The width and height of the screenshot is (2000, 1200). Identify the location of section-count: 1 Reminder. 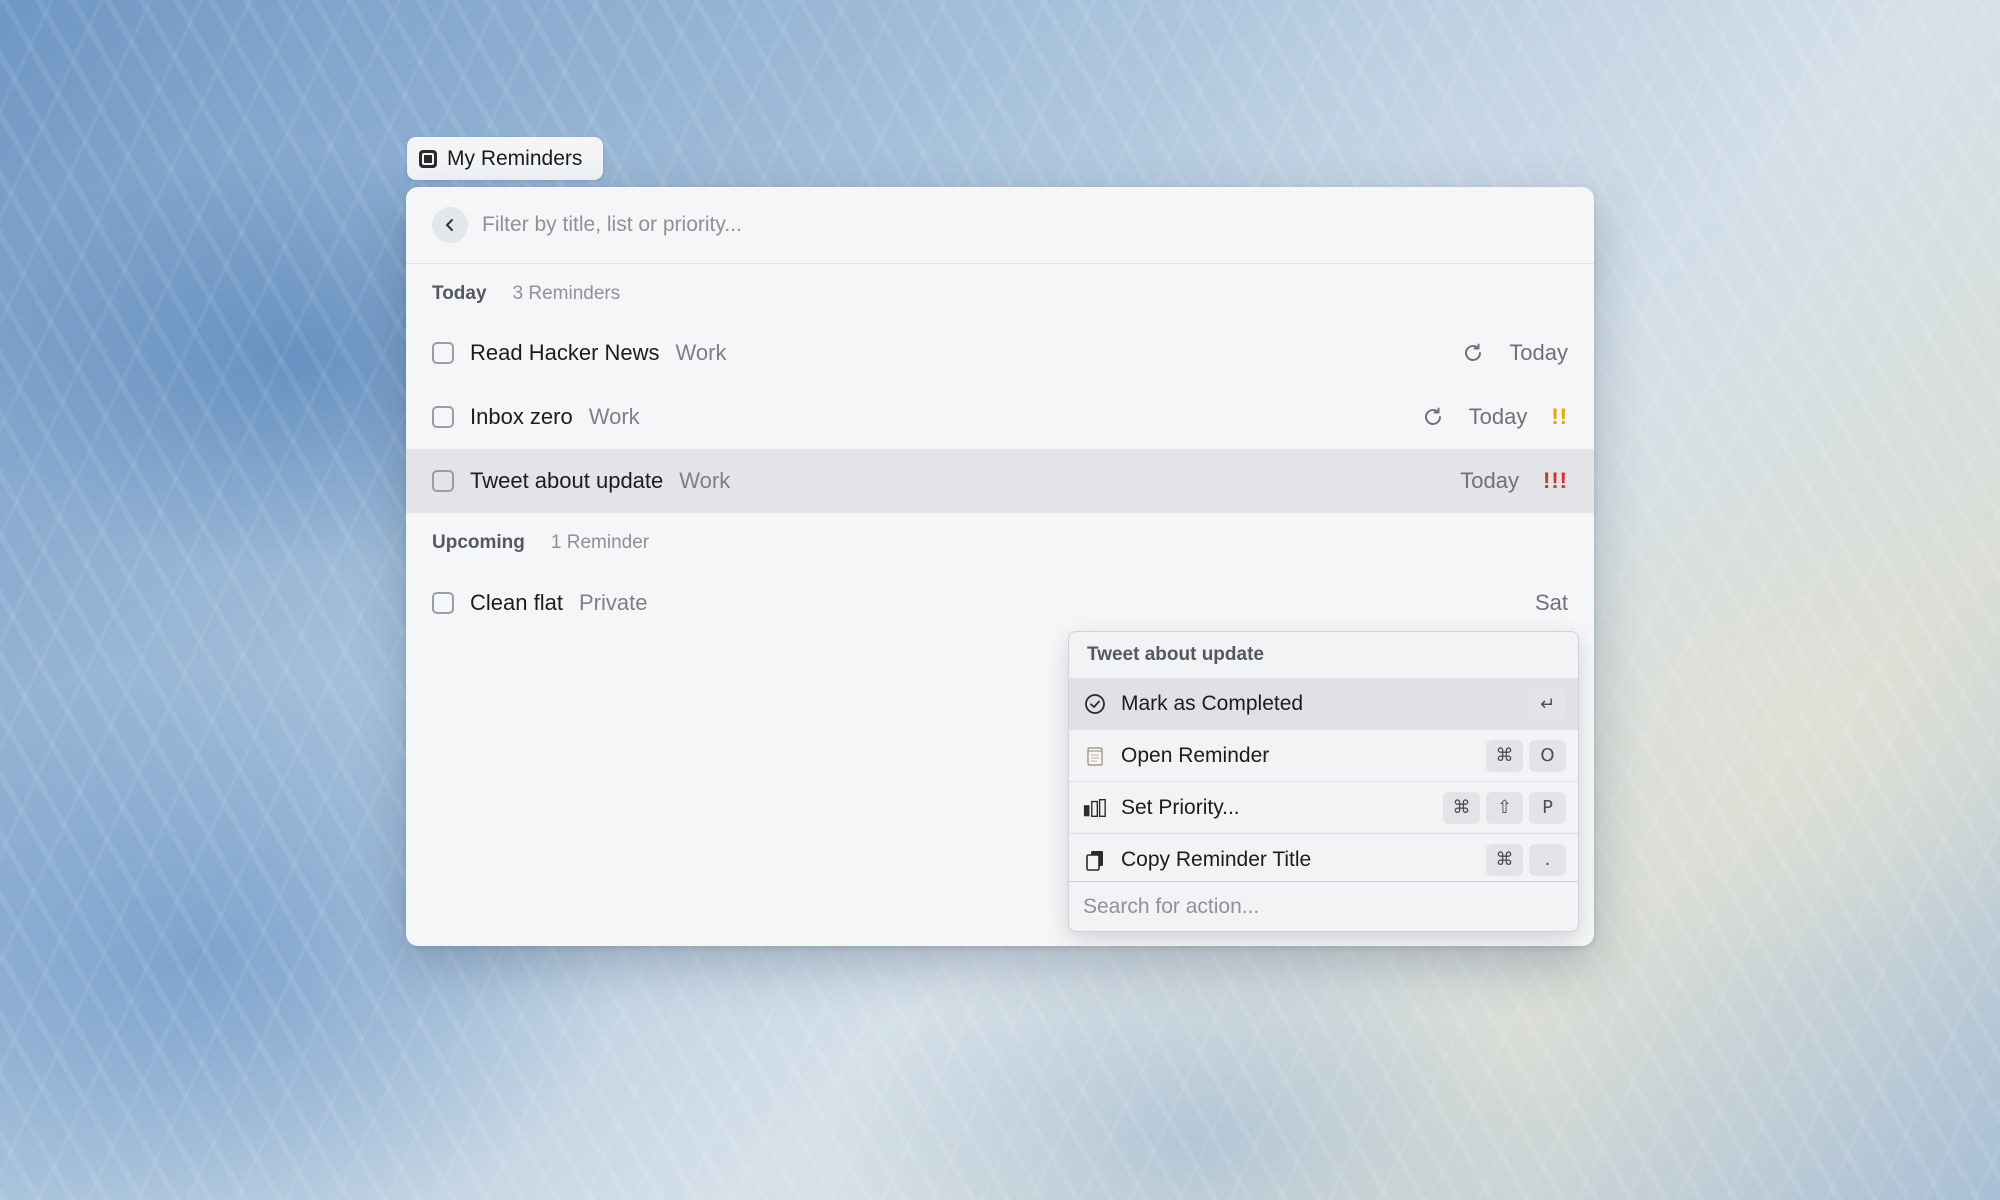
(600, 542).